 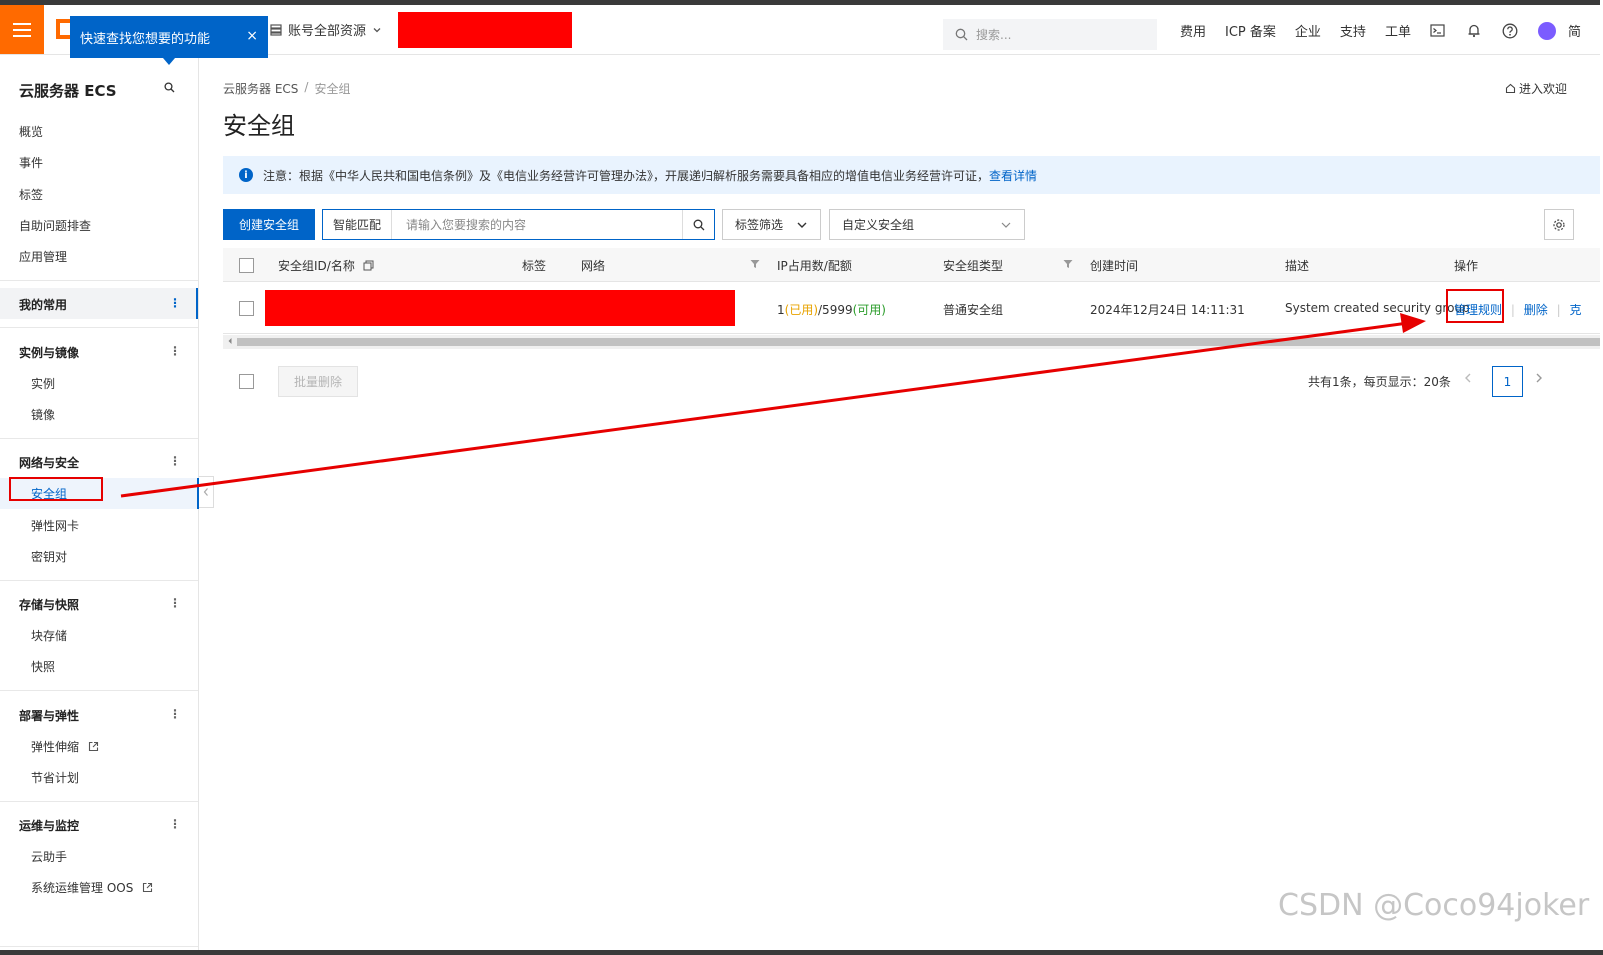 What do you see at coordinates (927, 224) in the screenshot?
I see `custom-security-group-dropdown: 自定义安全组` at bounding box center [927, 224].